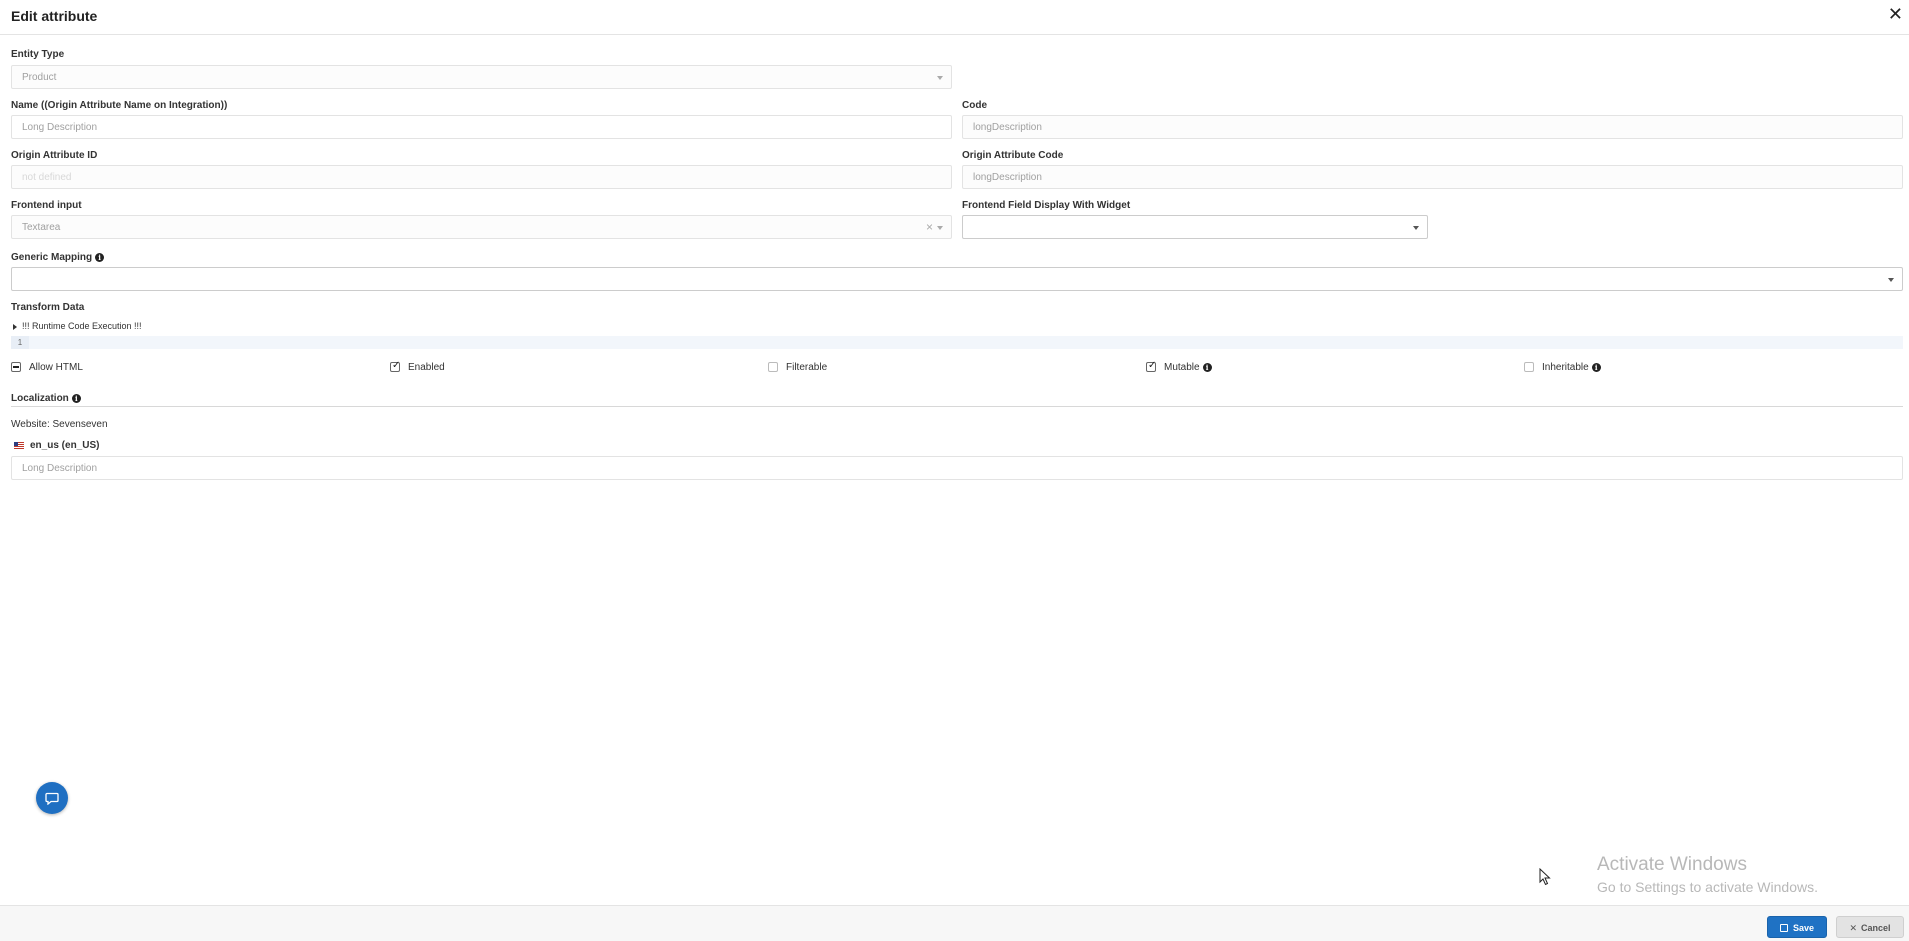  What do you see at coordinates (1007, 177) in the screenshot?
I see `origin-code-value: longDescription` at bounding box center [1007, 177].